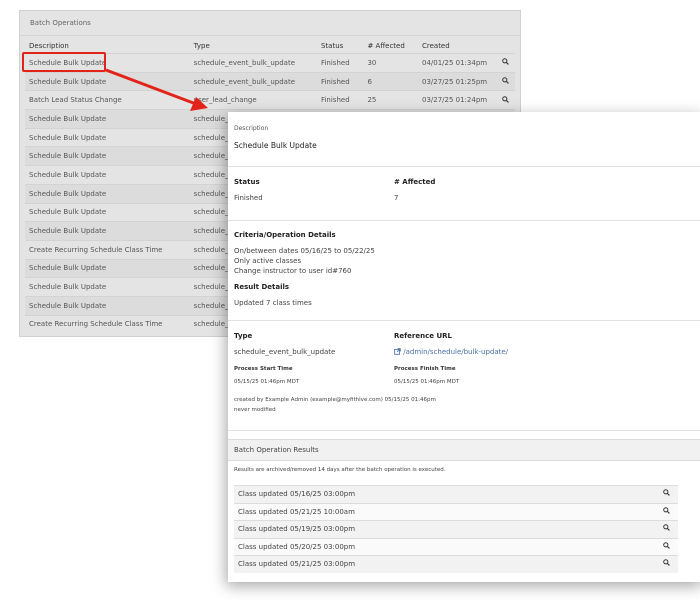 The height and width of the screenshot is (600, 700). What do you see at coordinates (270, 23) in the screenshot?
I see `panel-title: Batch Operations` at bounding box center [270, 23].